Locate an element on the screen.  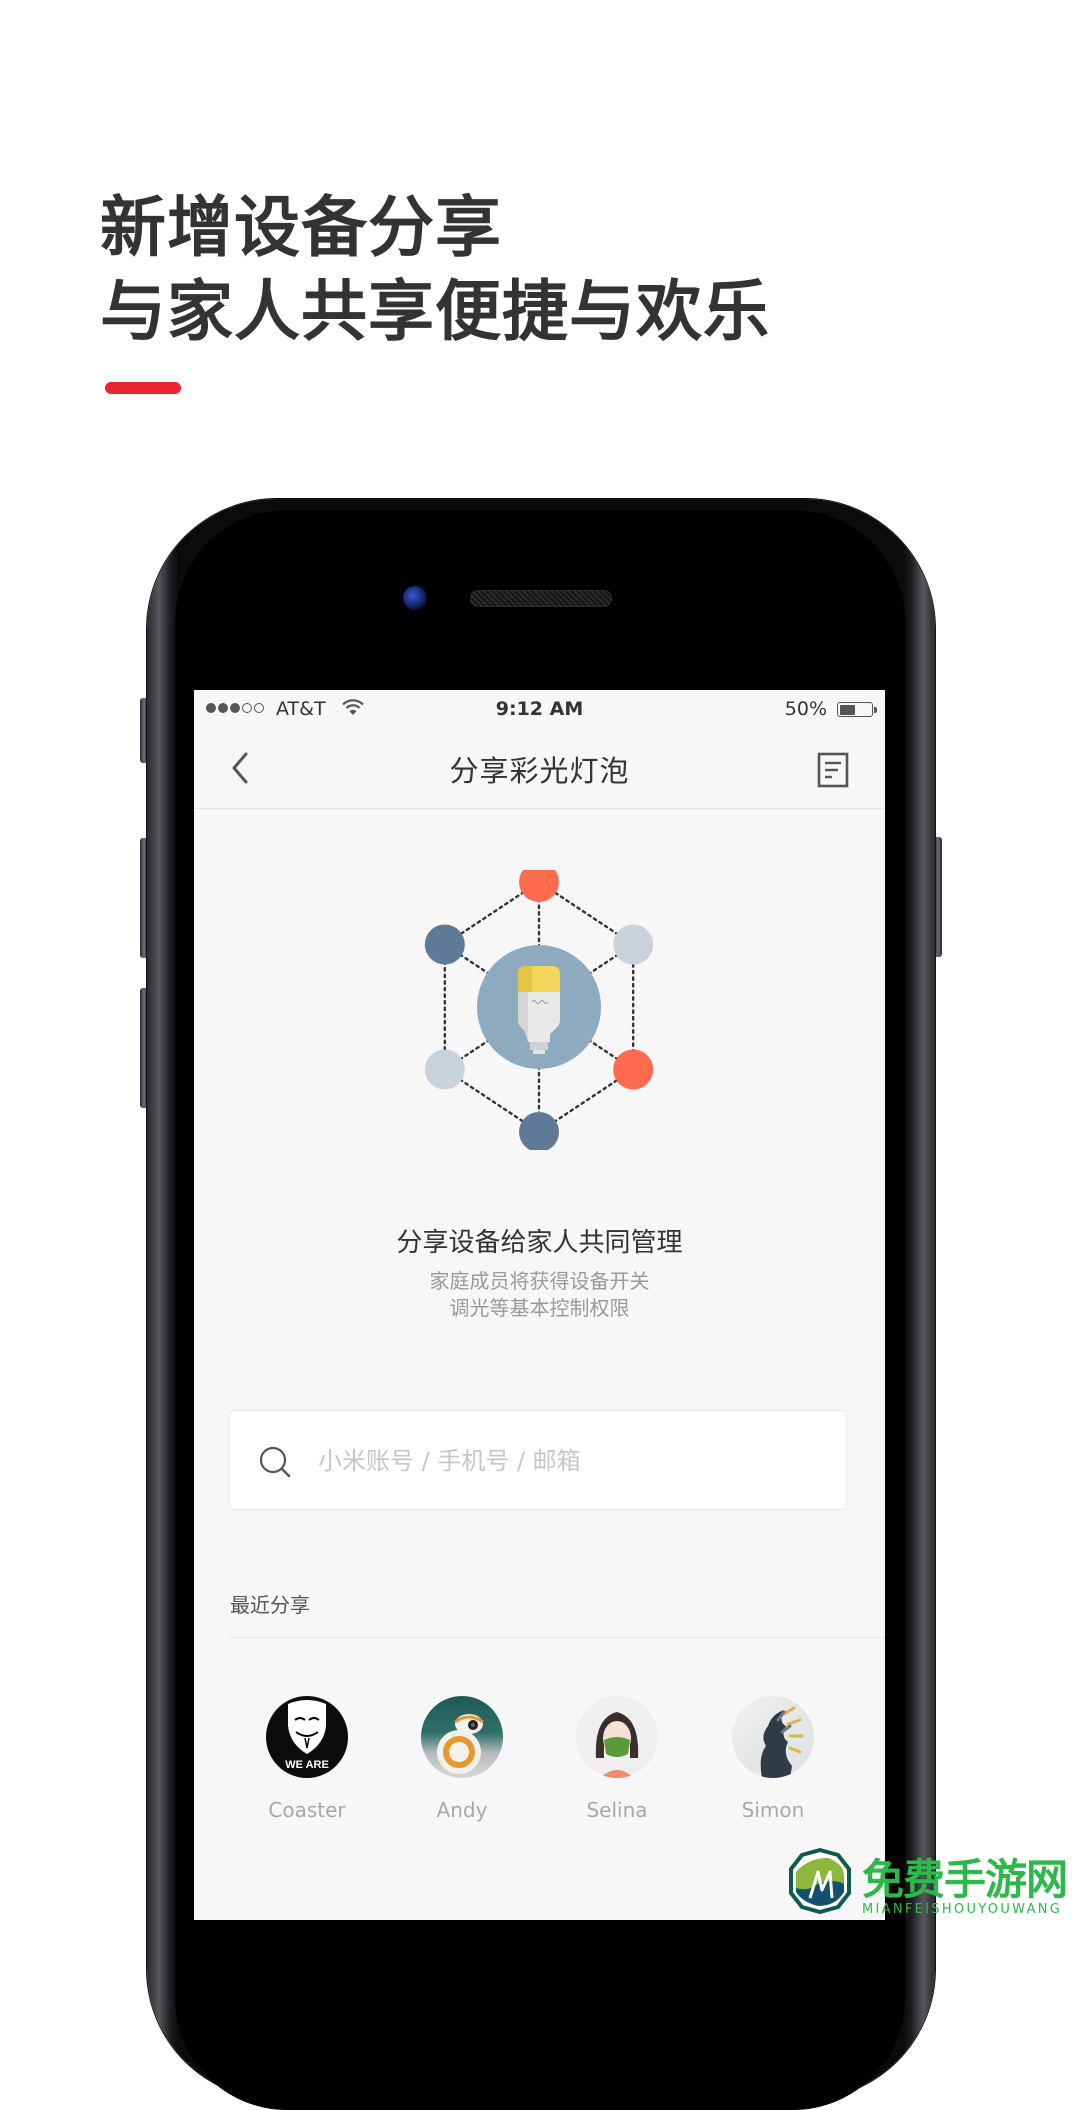
recent-contacts-list: WE ARE Coaster Andy Selina Simon is located at coordinates (539, 1765).